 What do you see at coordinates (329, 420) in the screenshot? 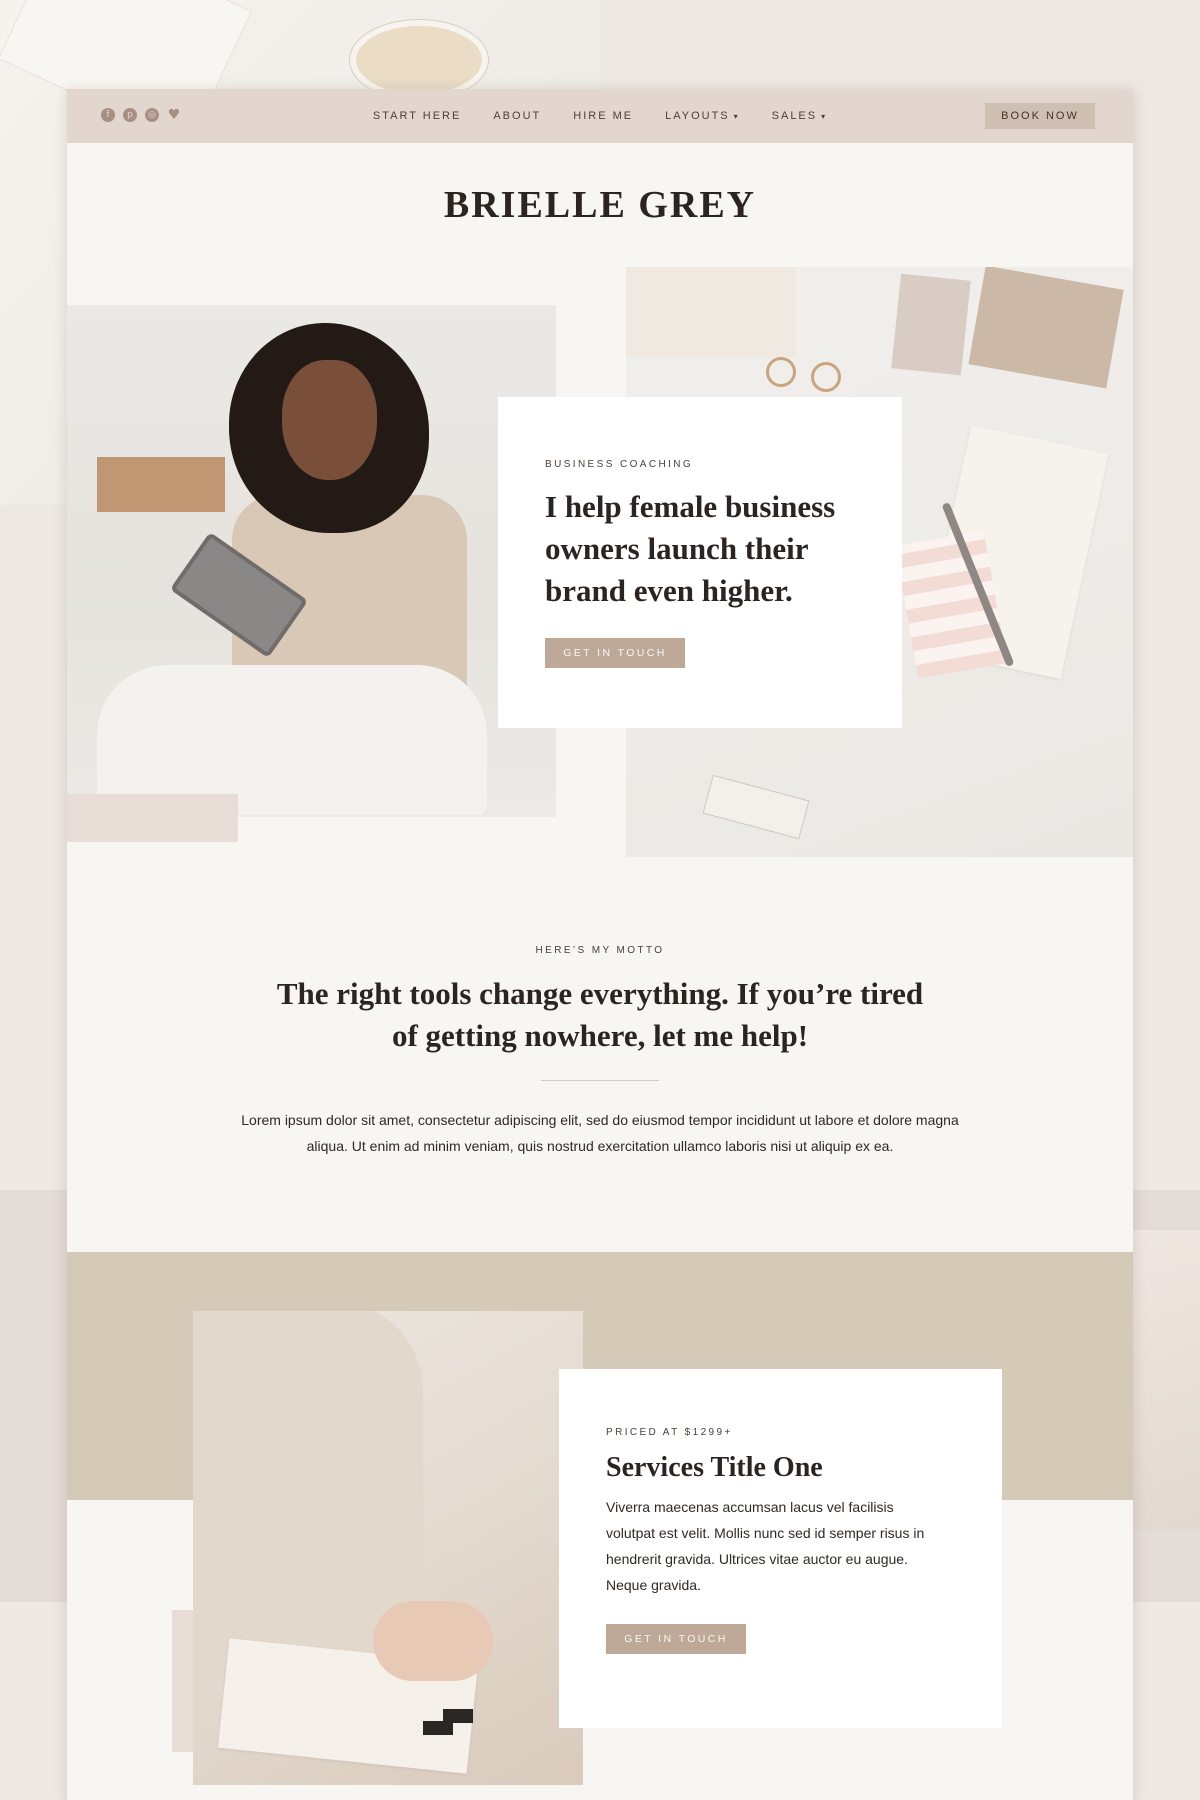
I see `photo-figure-face` at bounding box center [329, 420].